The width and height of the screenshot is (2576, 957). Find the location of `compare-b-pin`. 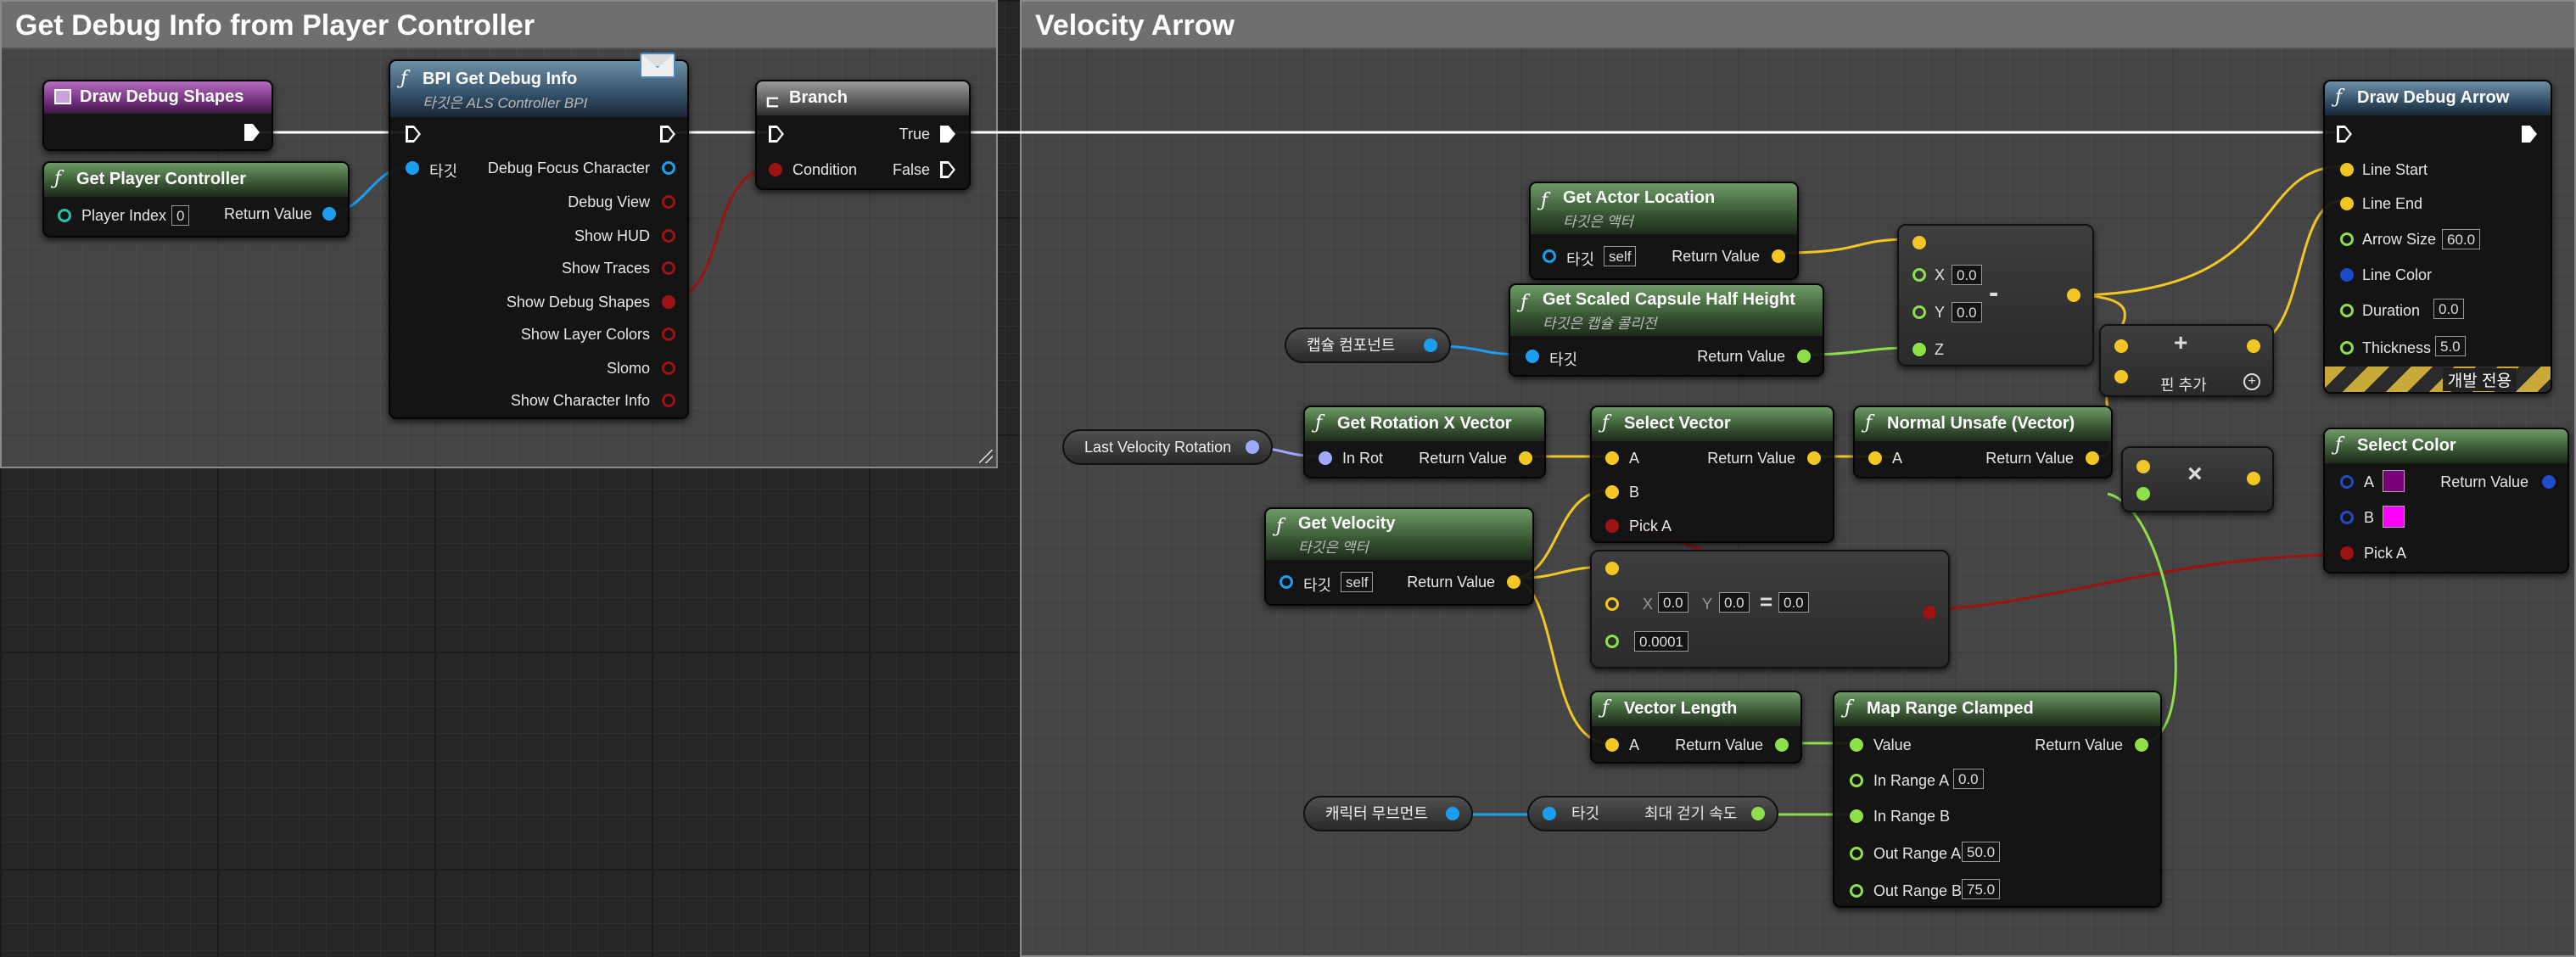

compare-b-pin is located at coordinates (1612, 604).